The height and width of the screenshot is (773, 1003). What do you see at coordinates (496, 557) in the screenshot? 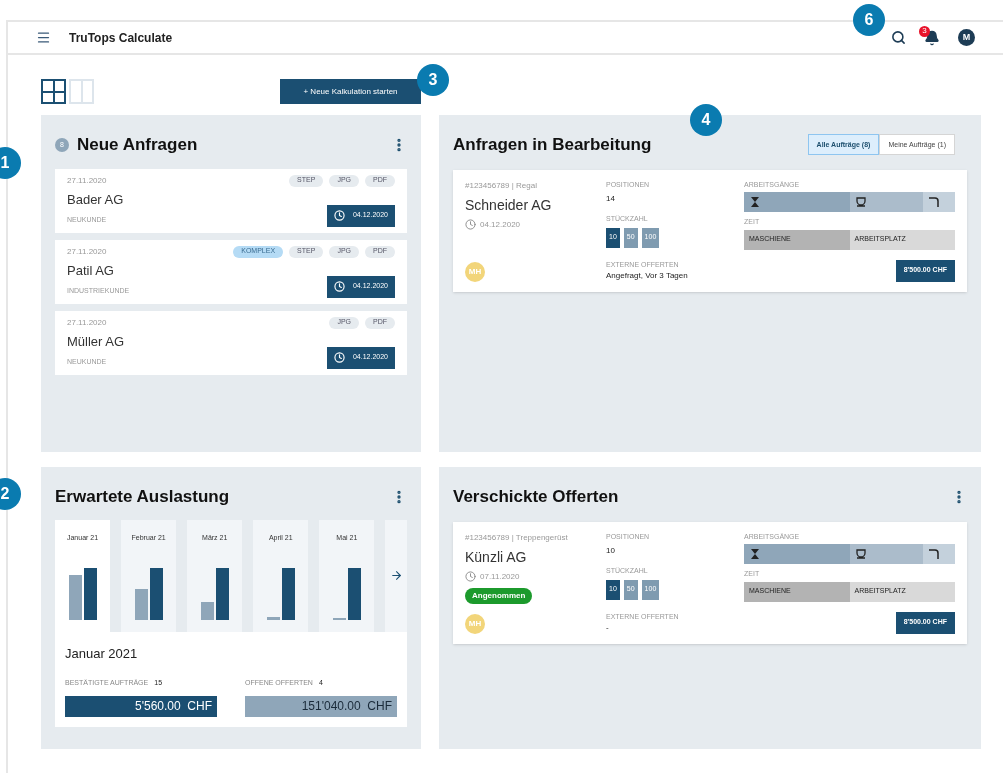
I see `company-name: Künzli AG` at bounding box center [496, 557].